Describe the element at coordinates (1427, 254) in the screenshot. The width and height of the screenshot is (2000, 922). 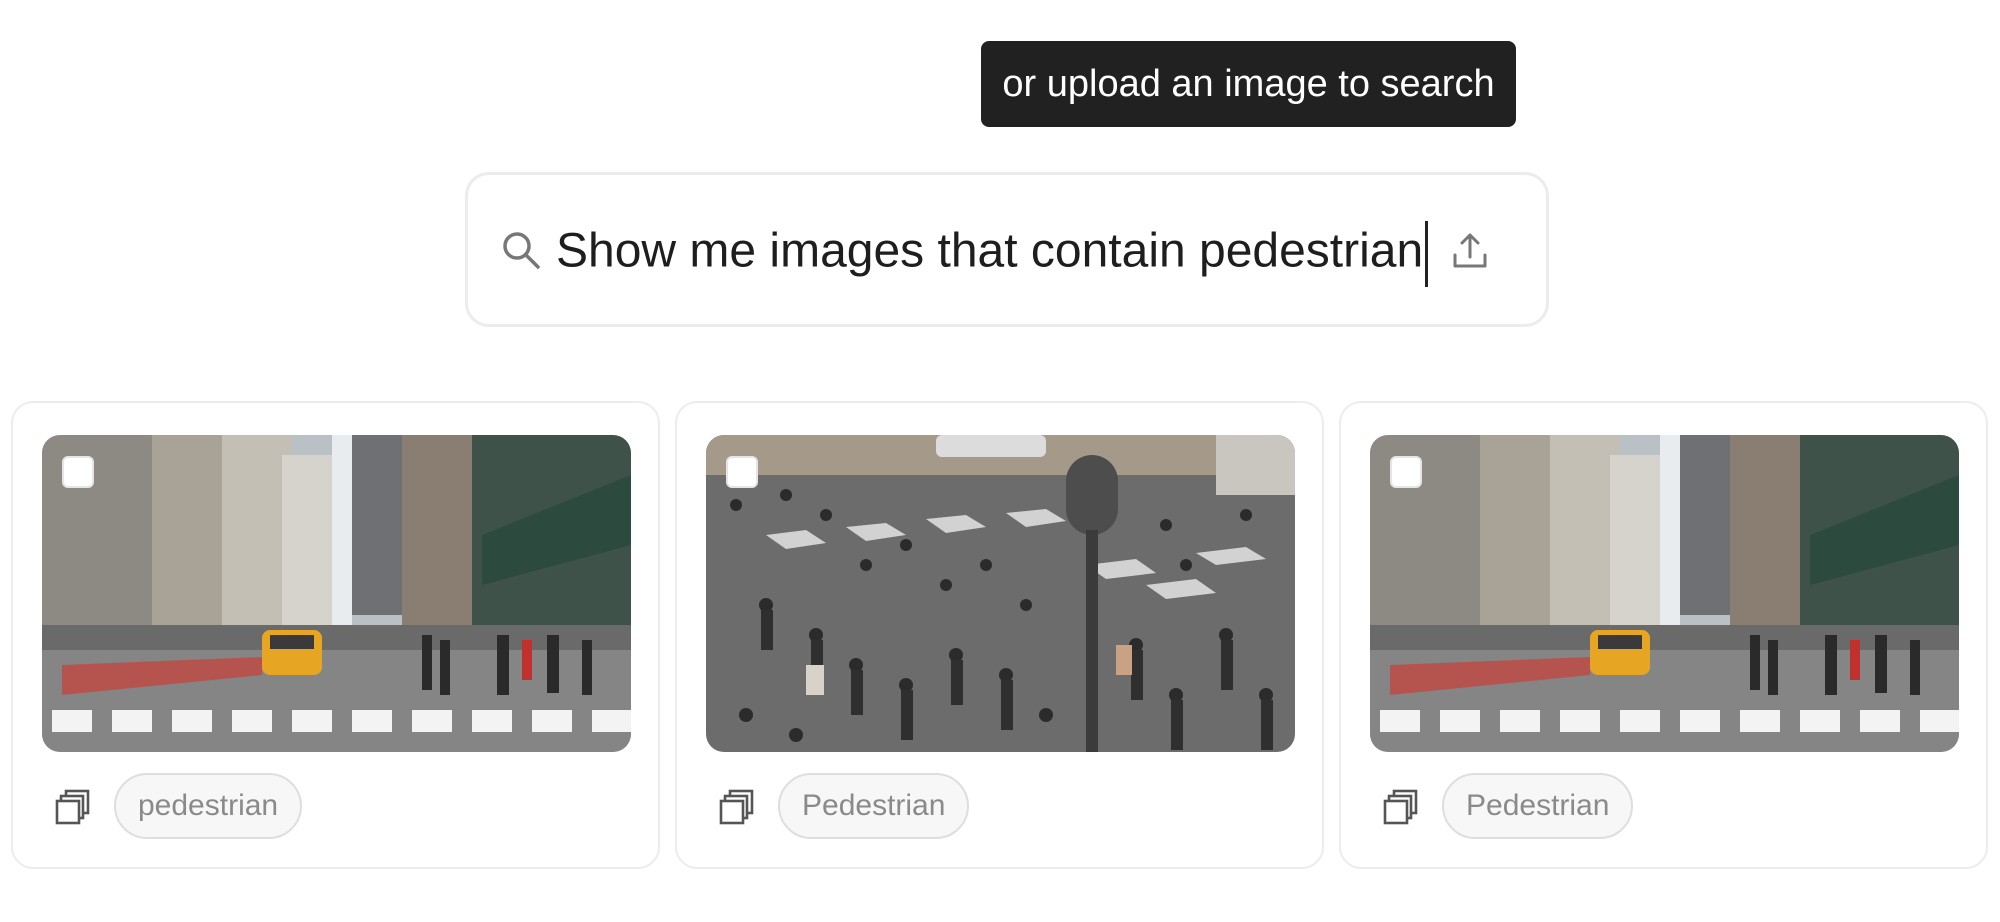
I see `text-caret` at that location.